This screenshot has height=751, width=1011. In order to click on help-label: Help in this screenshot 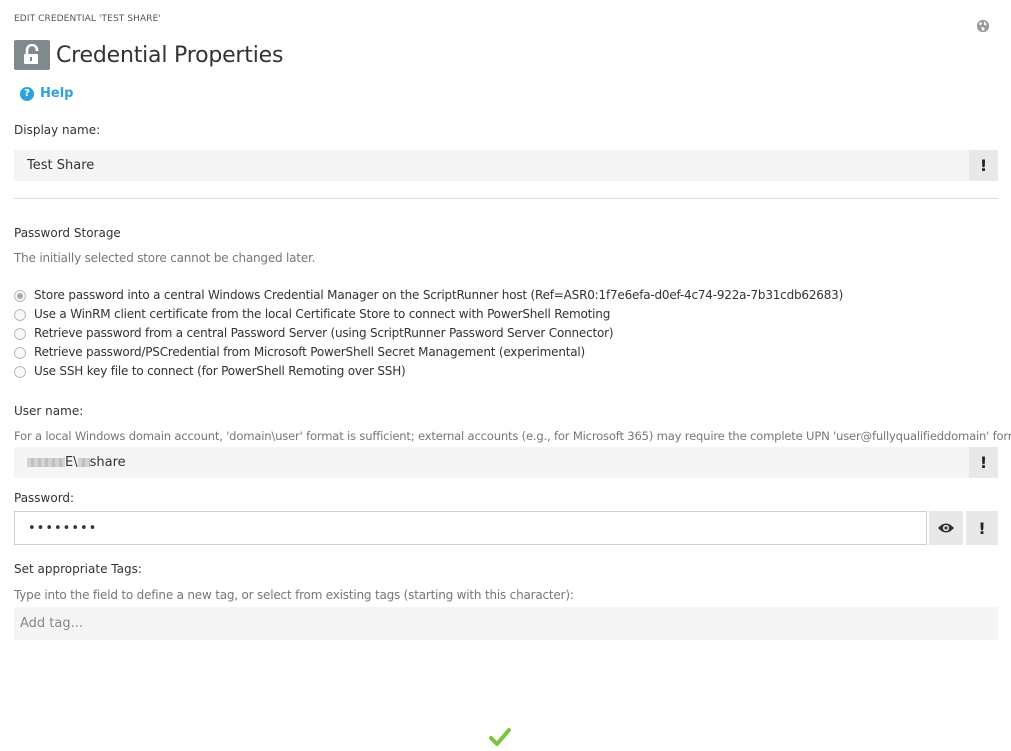, I will do `click(57, 93)`.